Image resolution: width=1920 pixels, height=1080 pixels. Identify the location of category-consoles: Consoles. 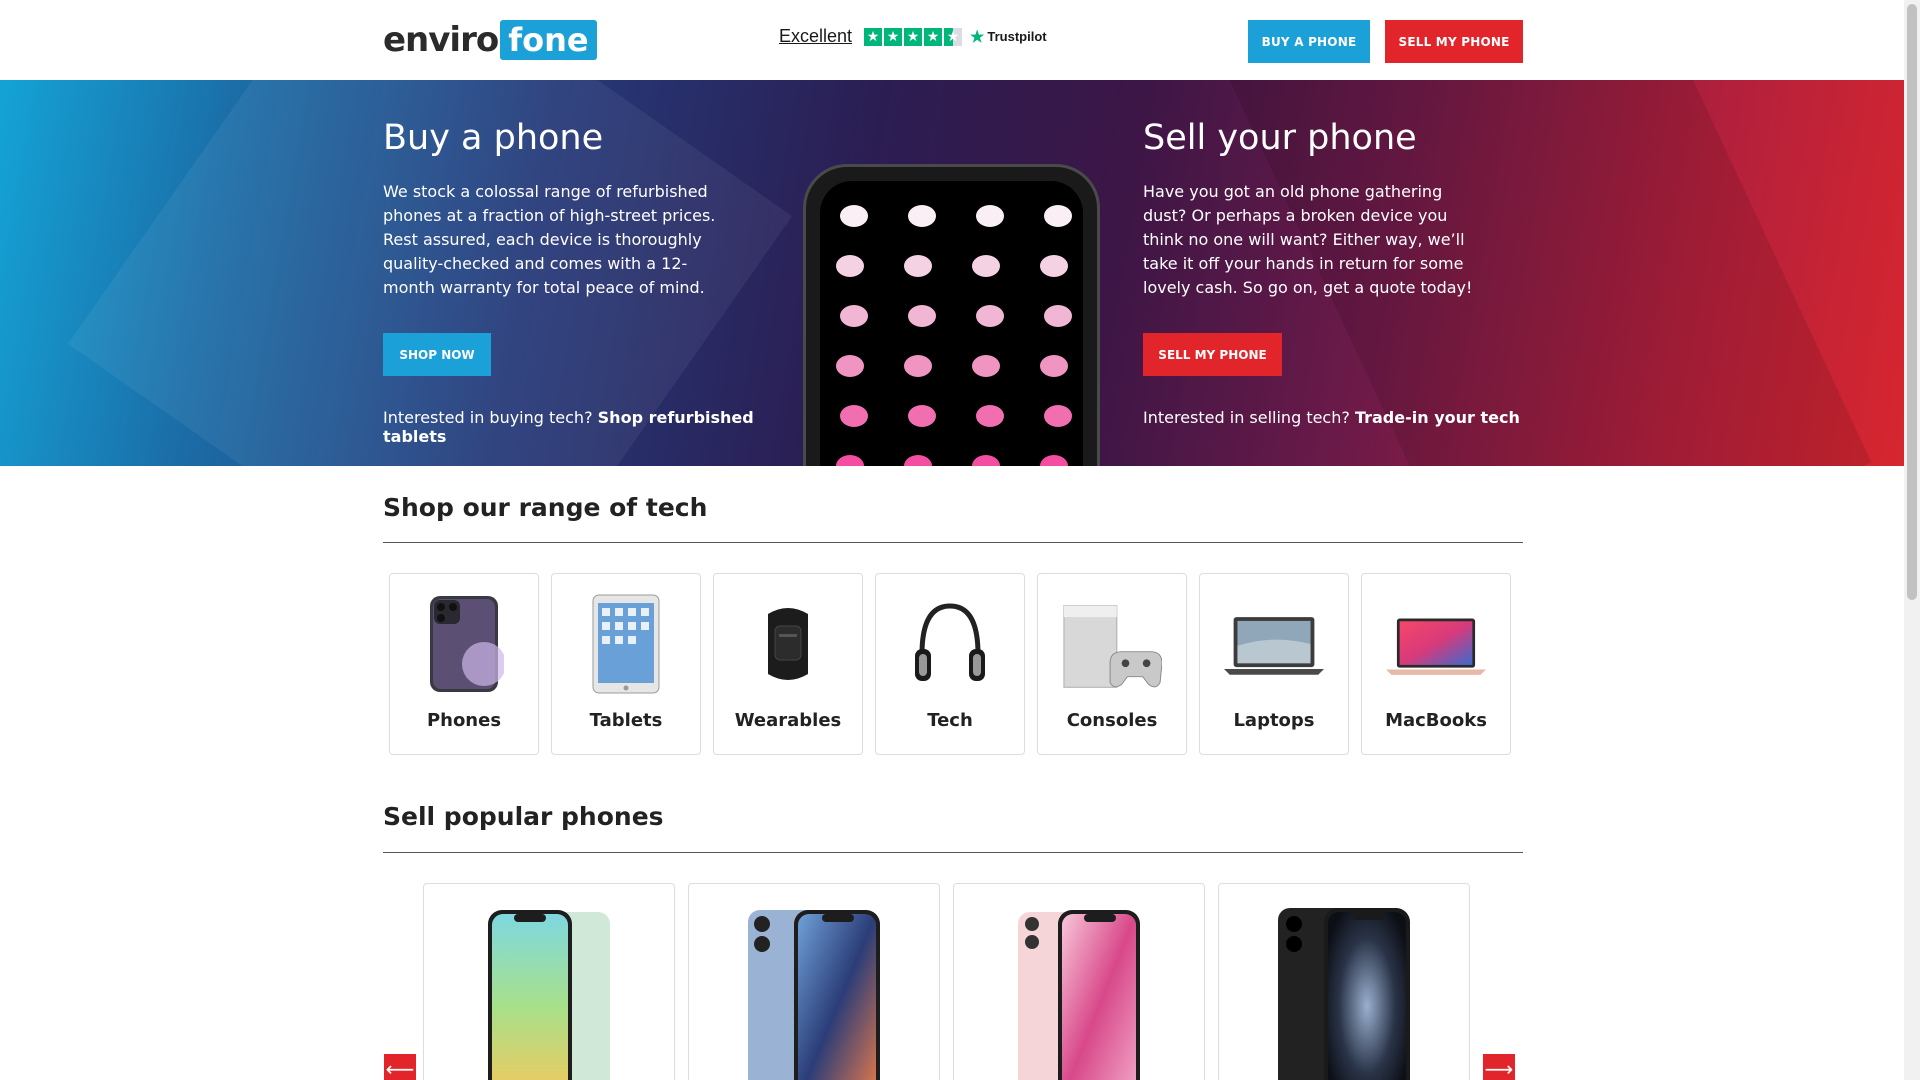
(1112, 664).